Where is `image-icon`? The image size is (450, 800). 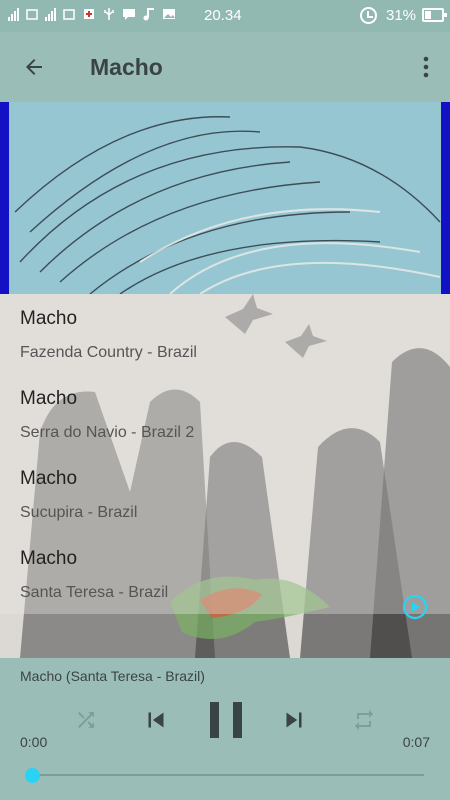
image-icon is located at coordinates (169, 14).